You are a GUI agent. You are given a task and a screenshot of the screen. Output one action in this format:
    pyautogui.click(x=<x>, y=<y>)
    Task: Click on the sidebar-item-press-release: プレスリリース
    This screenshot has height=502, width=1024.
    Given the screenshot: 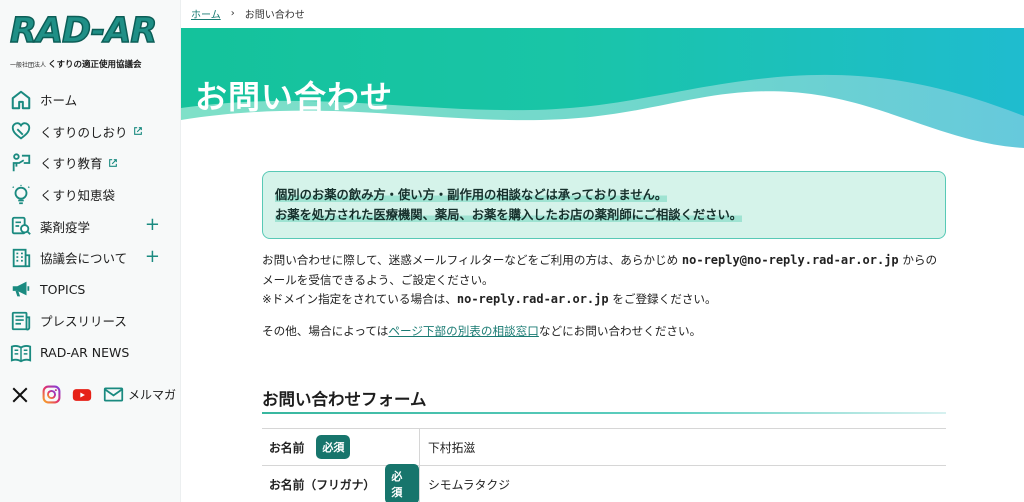 What is the action you would take?
    pyautogui.click(x=92, y=321)
    